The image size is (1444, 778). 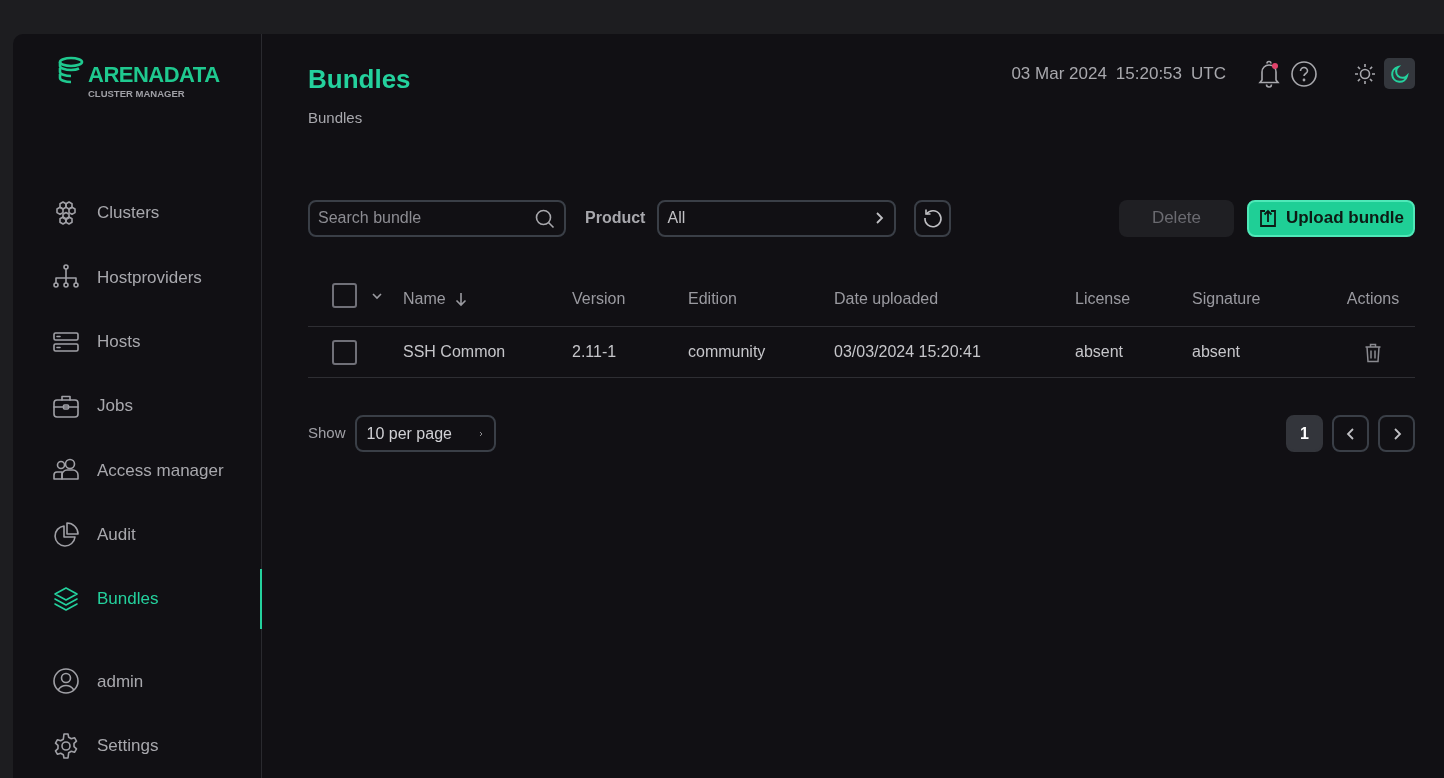 What do you see at coordinates (359, 80) in the screenshot?
I see `page-title: Bundles` at bounding box center [359, 80].